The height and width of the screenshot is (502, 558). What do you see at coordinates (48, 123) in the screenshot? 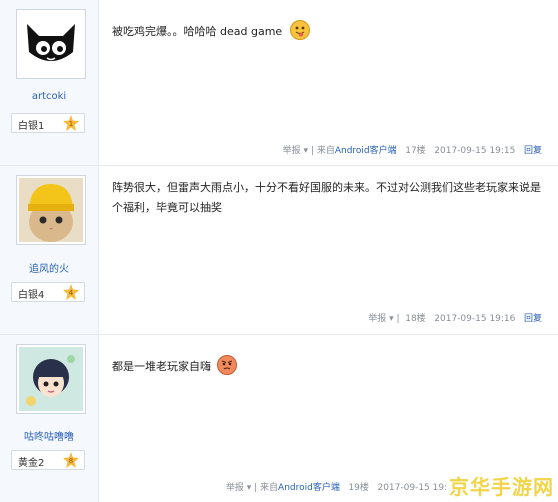
I see `level-badge: 白银1 1` at bounding box center [48, 123].